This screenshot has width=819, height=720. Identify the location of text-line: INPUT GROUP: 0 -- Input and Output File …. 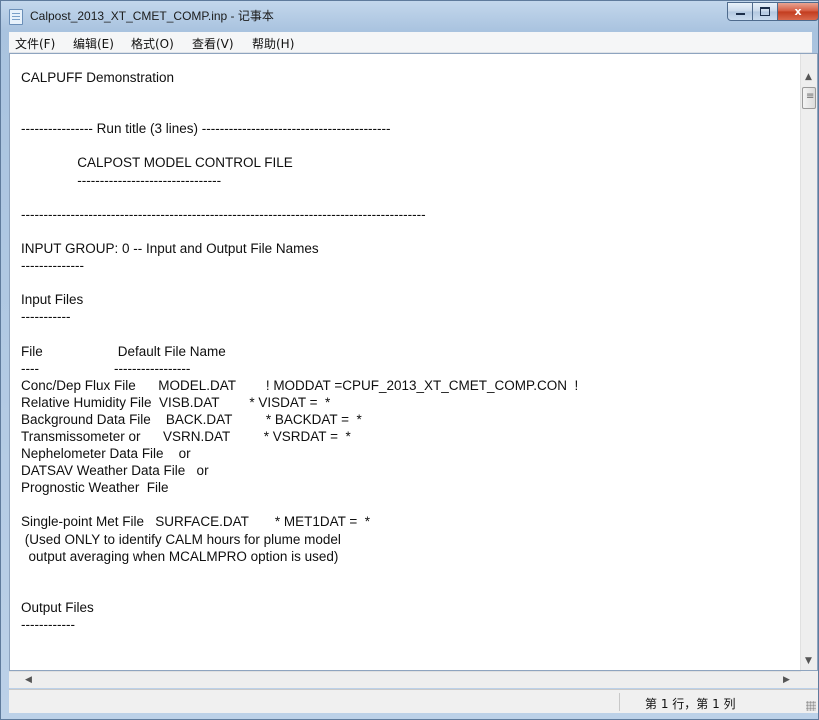
(299, 248).